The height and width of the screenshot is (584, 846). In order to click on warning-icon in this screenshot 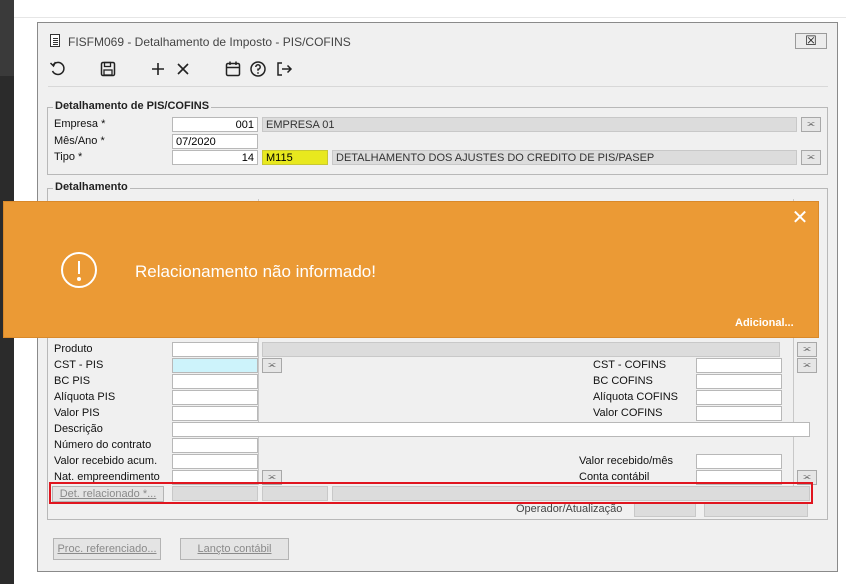, I will do `click(79, 270)`.